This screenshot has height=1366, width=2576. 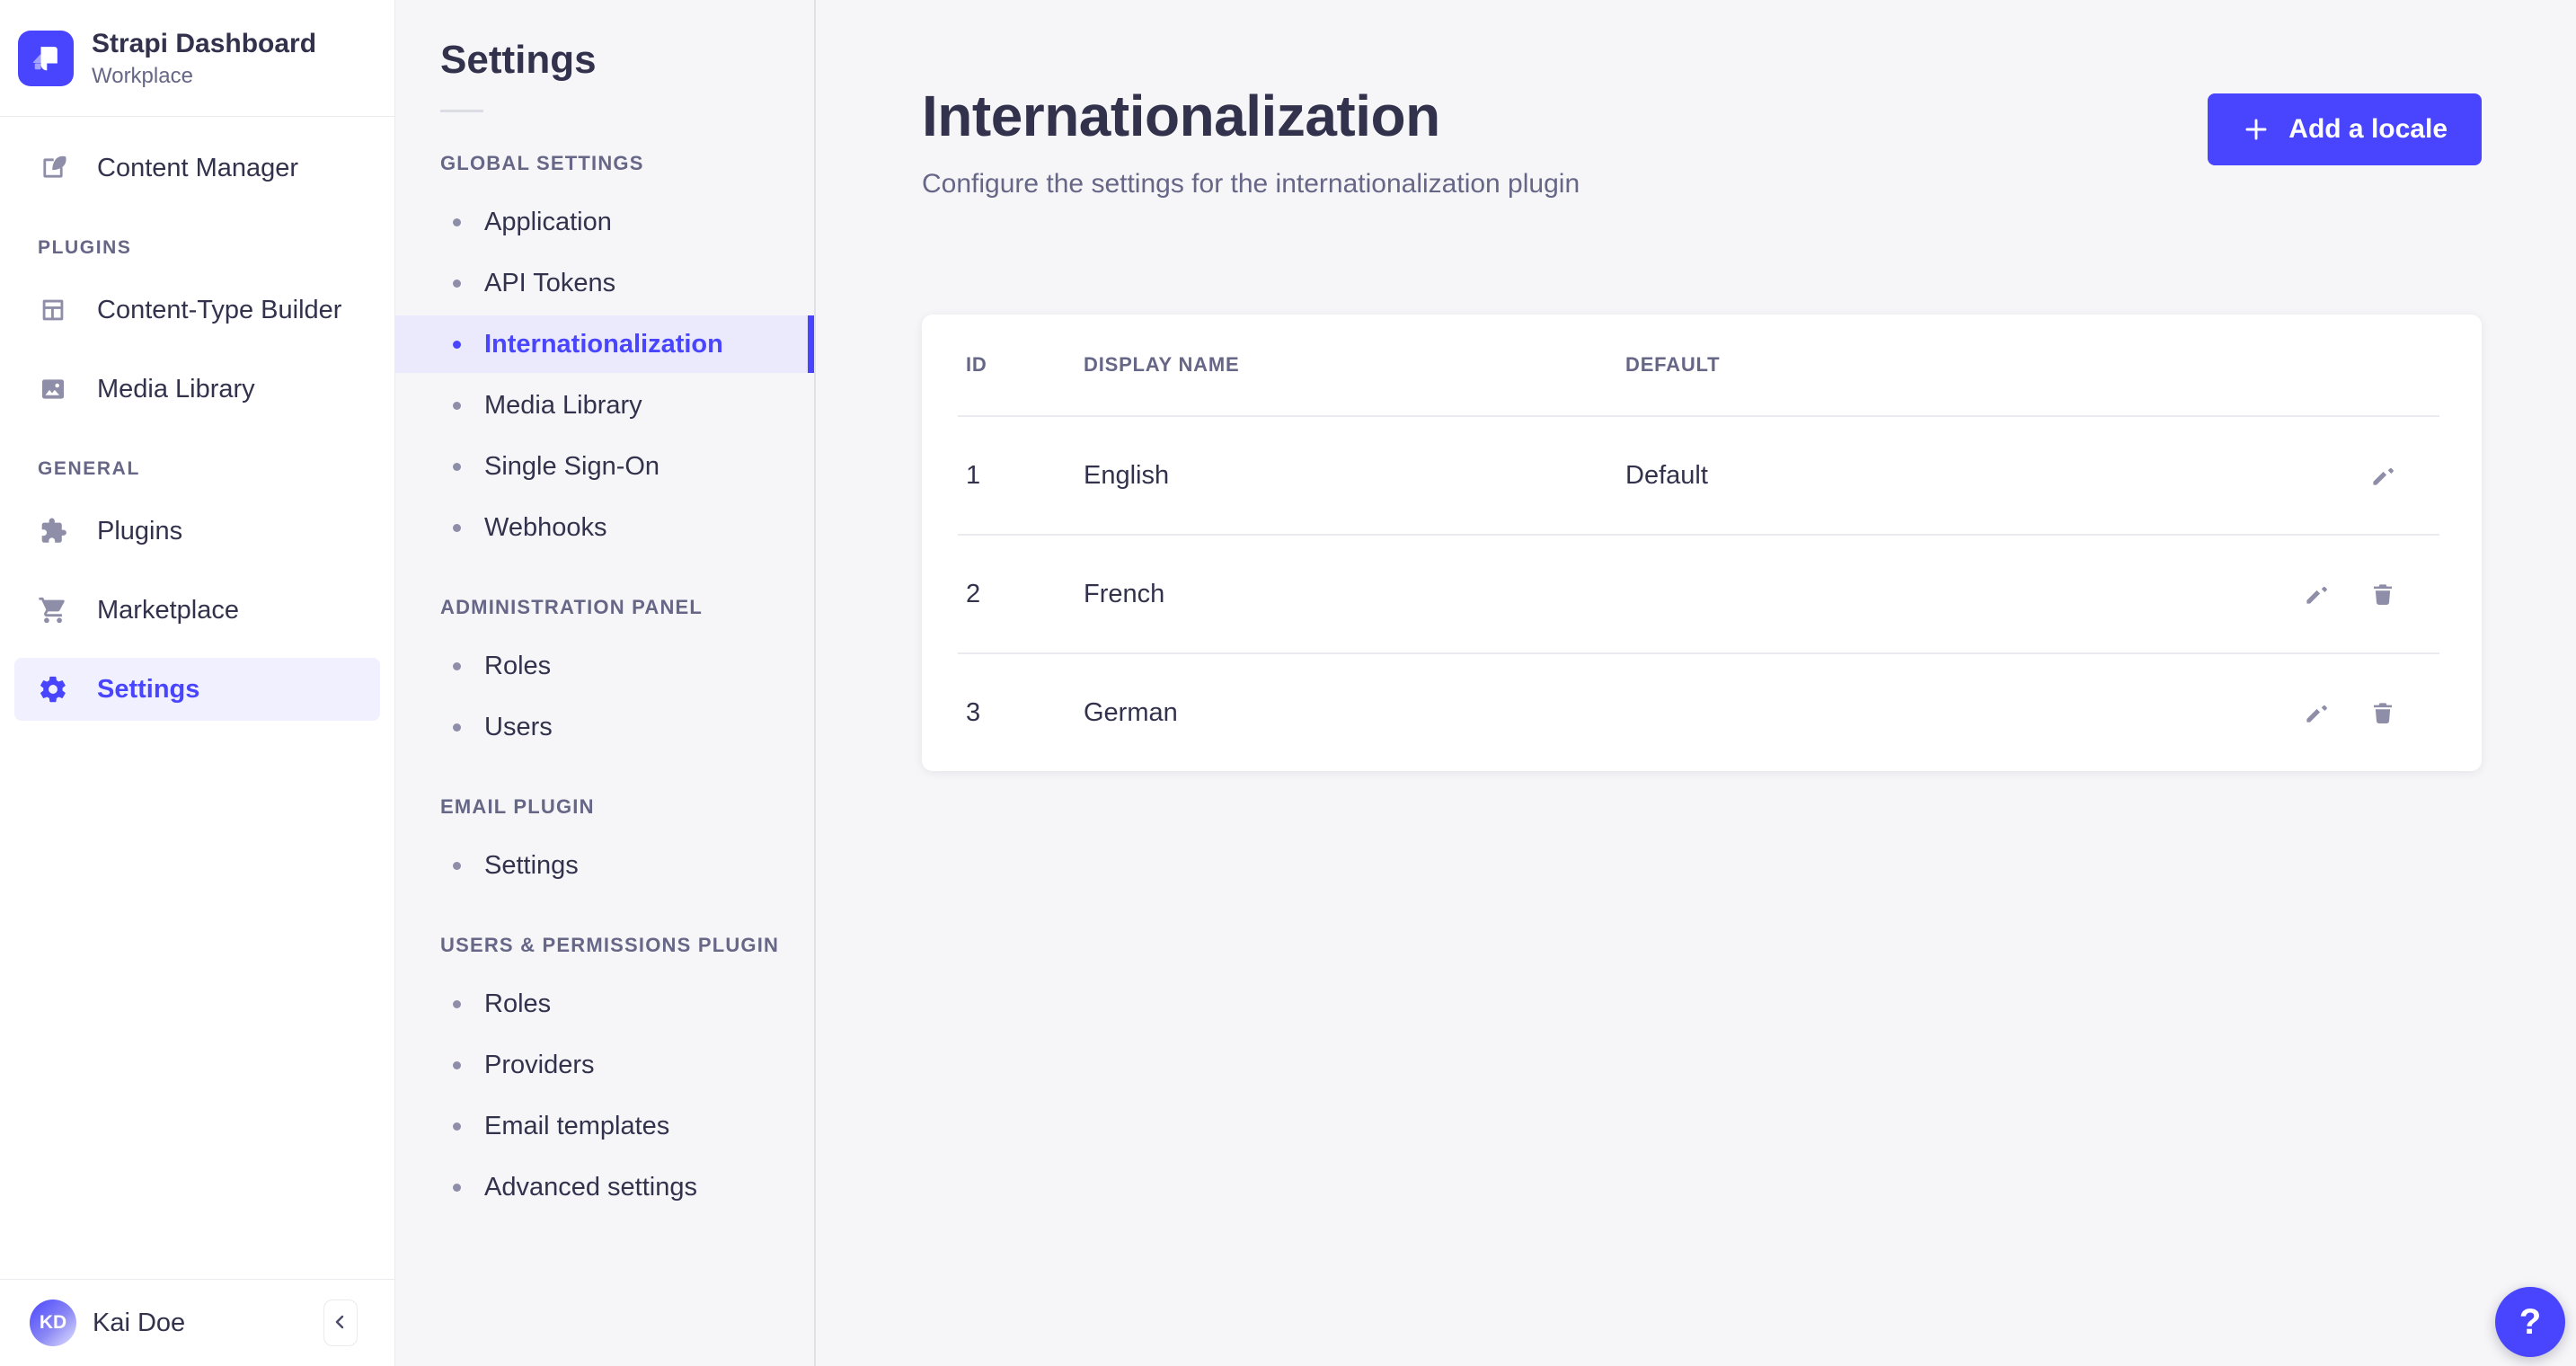 I want to click on content-manager-icon, so click(x=53, y=168).